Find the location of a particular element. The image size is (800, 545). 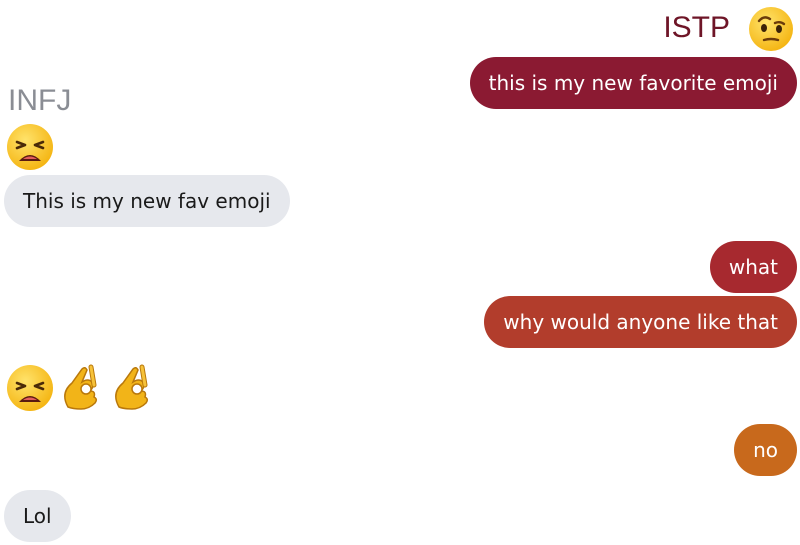

message-bubble-incoming: This is my new fav emoji is located at coordinates (147, 201).